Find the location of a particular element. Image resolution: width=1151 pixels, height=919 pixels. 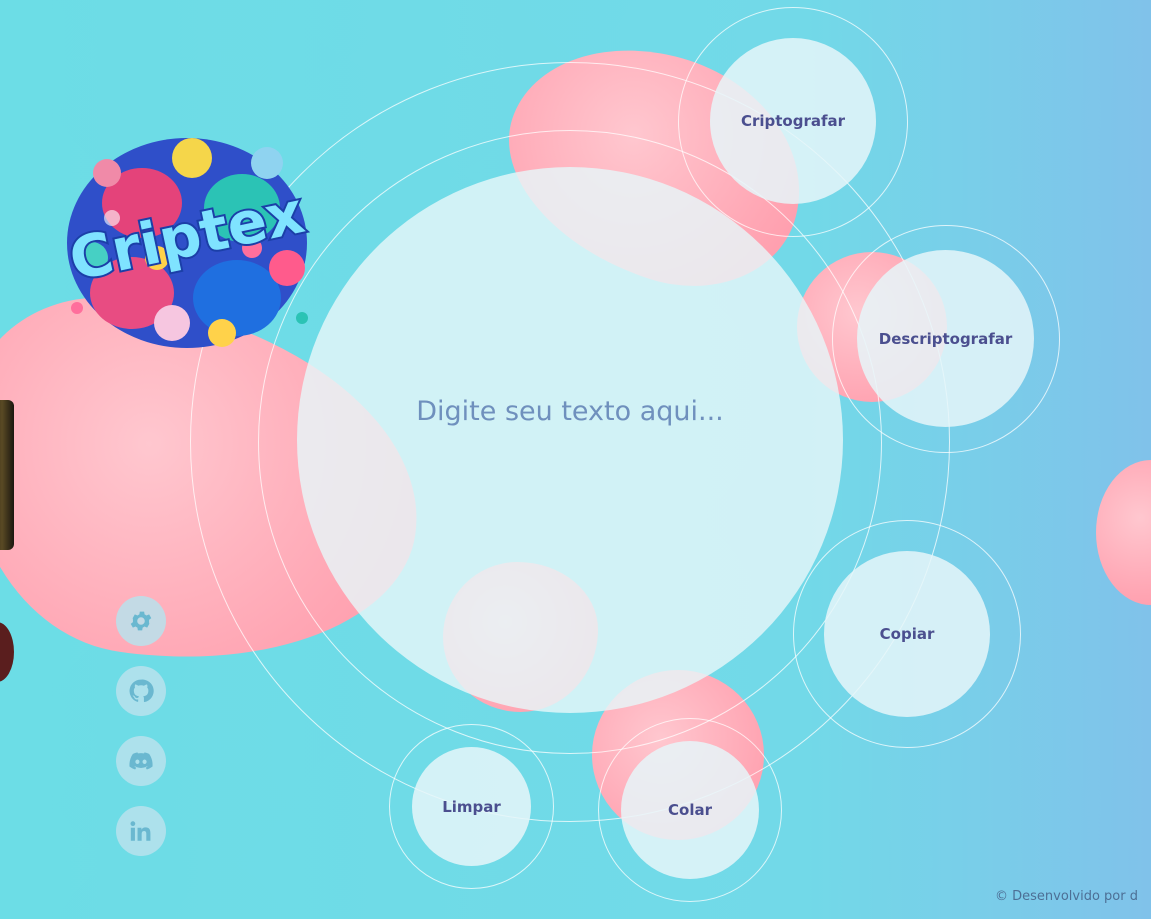

clear-button: Limpar is located at coordinates (471, 806).